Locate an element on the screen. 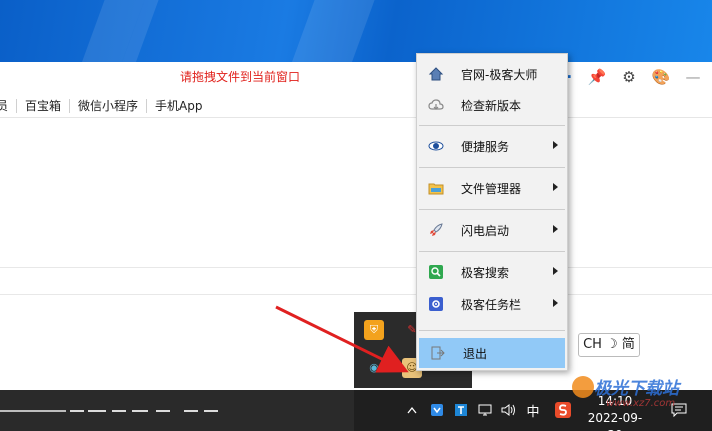 This screenshot has height=431, width=712. desktop-wallpaper is located at coordinates (356, 31).